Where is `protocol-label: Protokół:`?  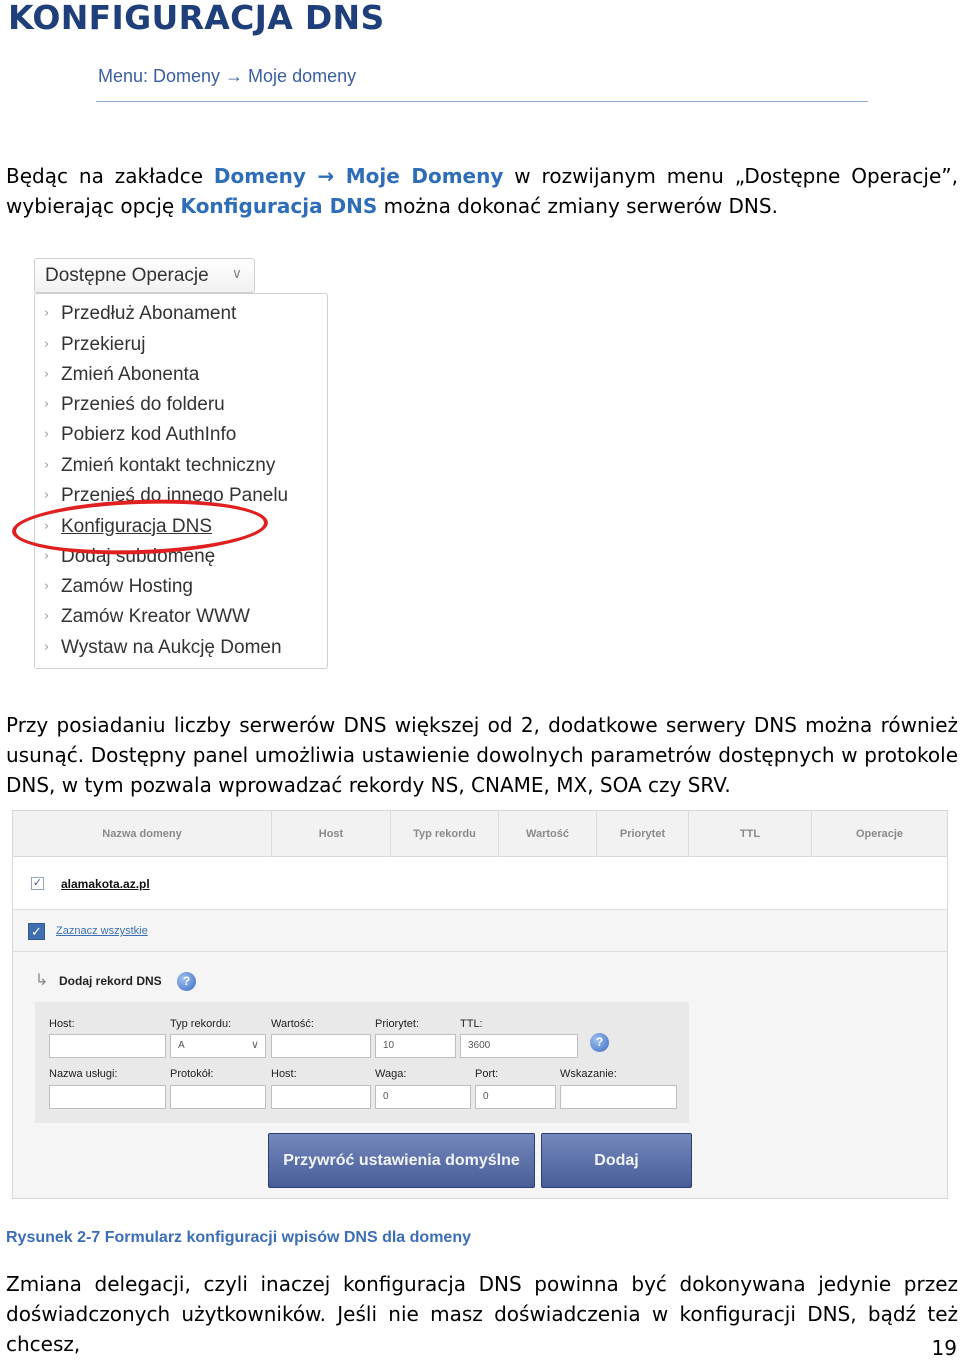 protocol-label: Protokół: is located at coordinates (192, 1074).